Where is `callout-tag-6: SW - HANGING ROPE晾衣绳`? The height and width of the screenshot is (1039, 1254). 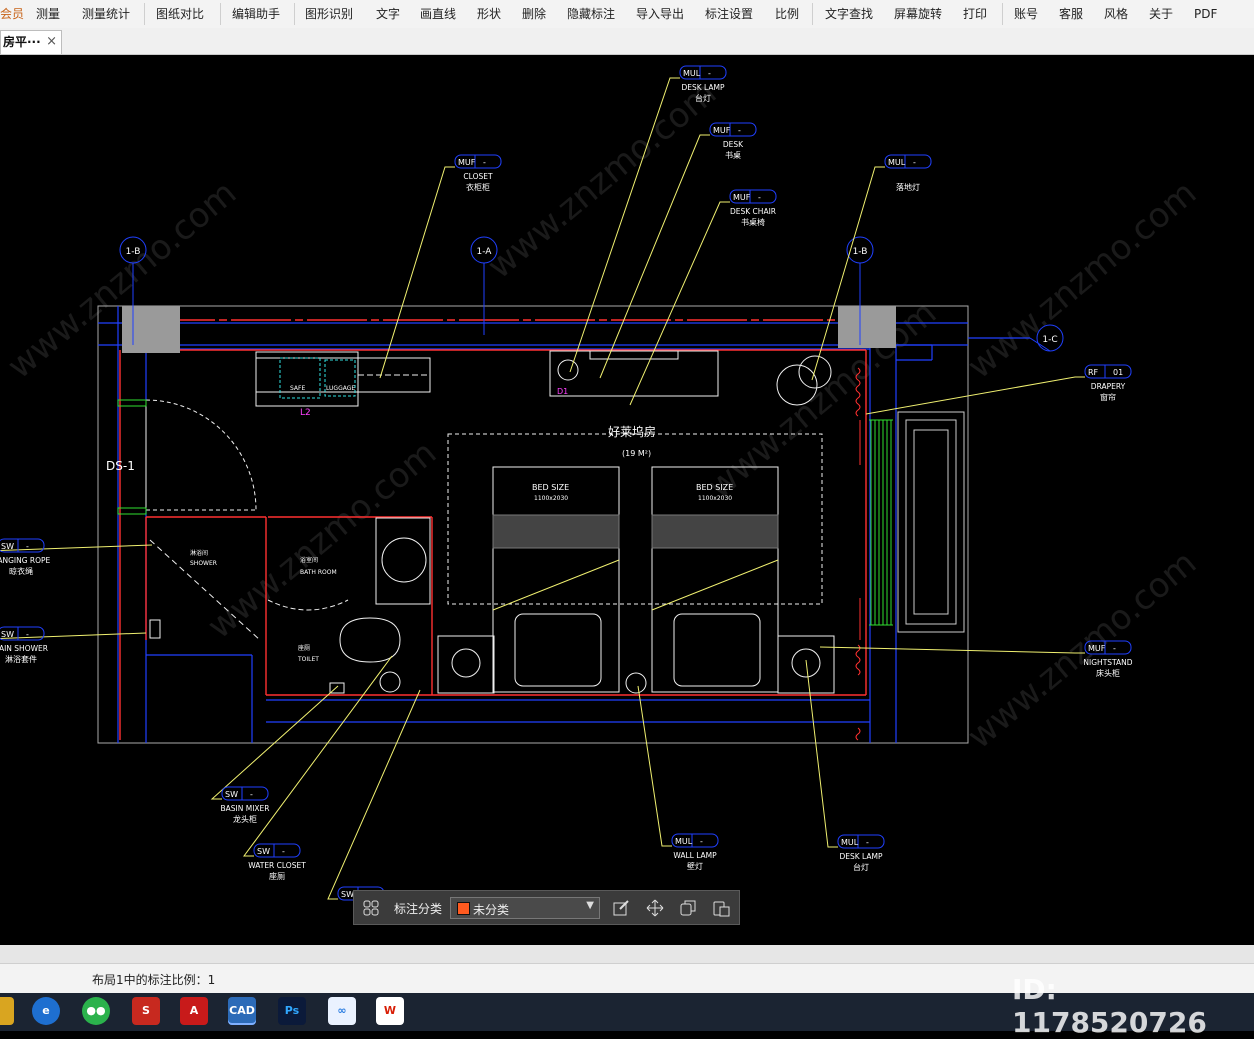 callout-tag-6: SW - HANGING ROPE晾衣绳 is located at coordinates (76, 557).